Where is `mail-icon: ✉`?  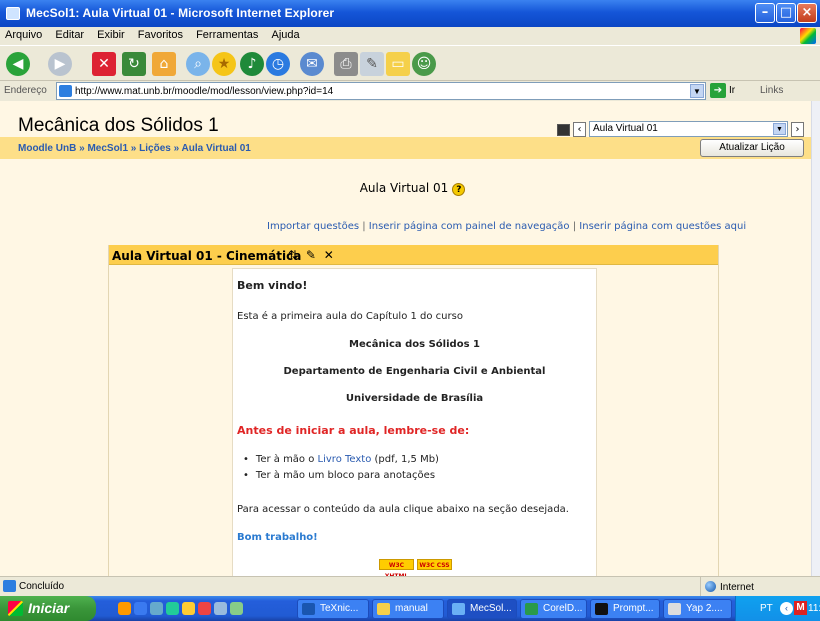 mail-icon: ✉ is located at coordinates (312, 64).